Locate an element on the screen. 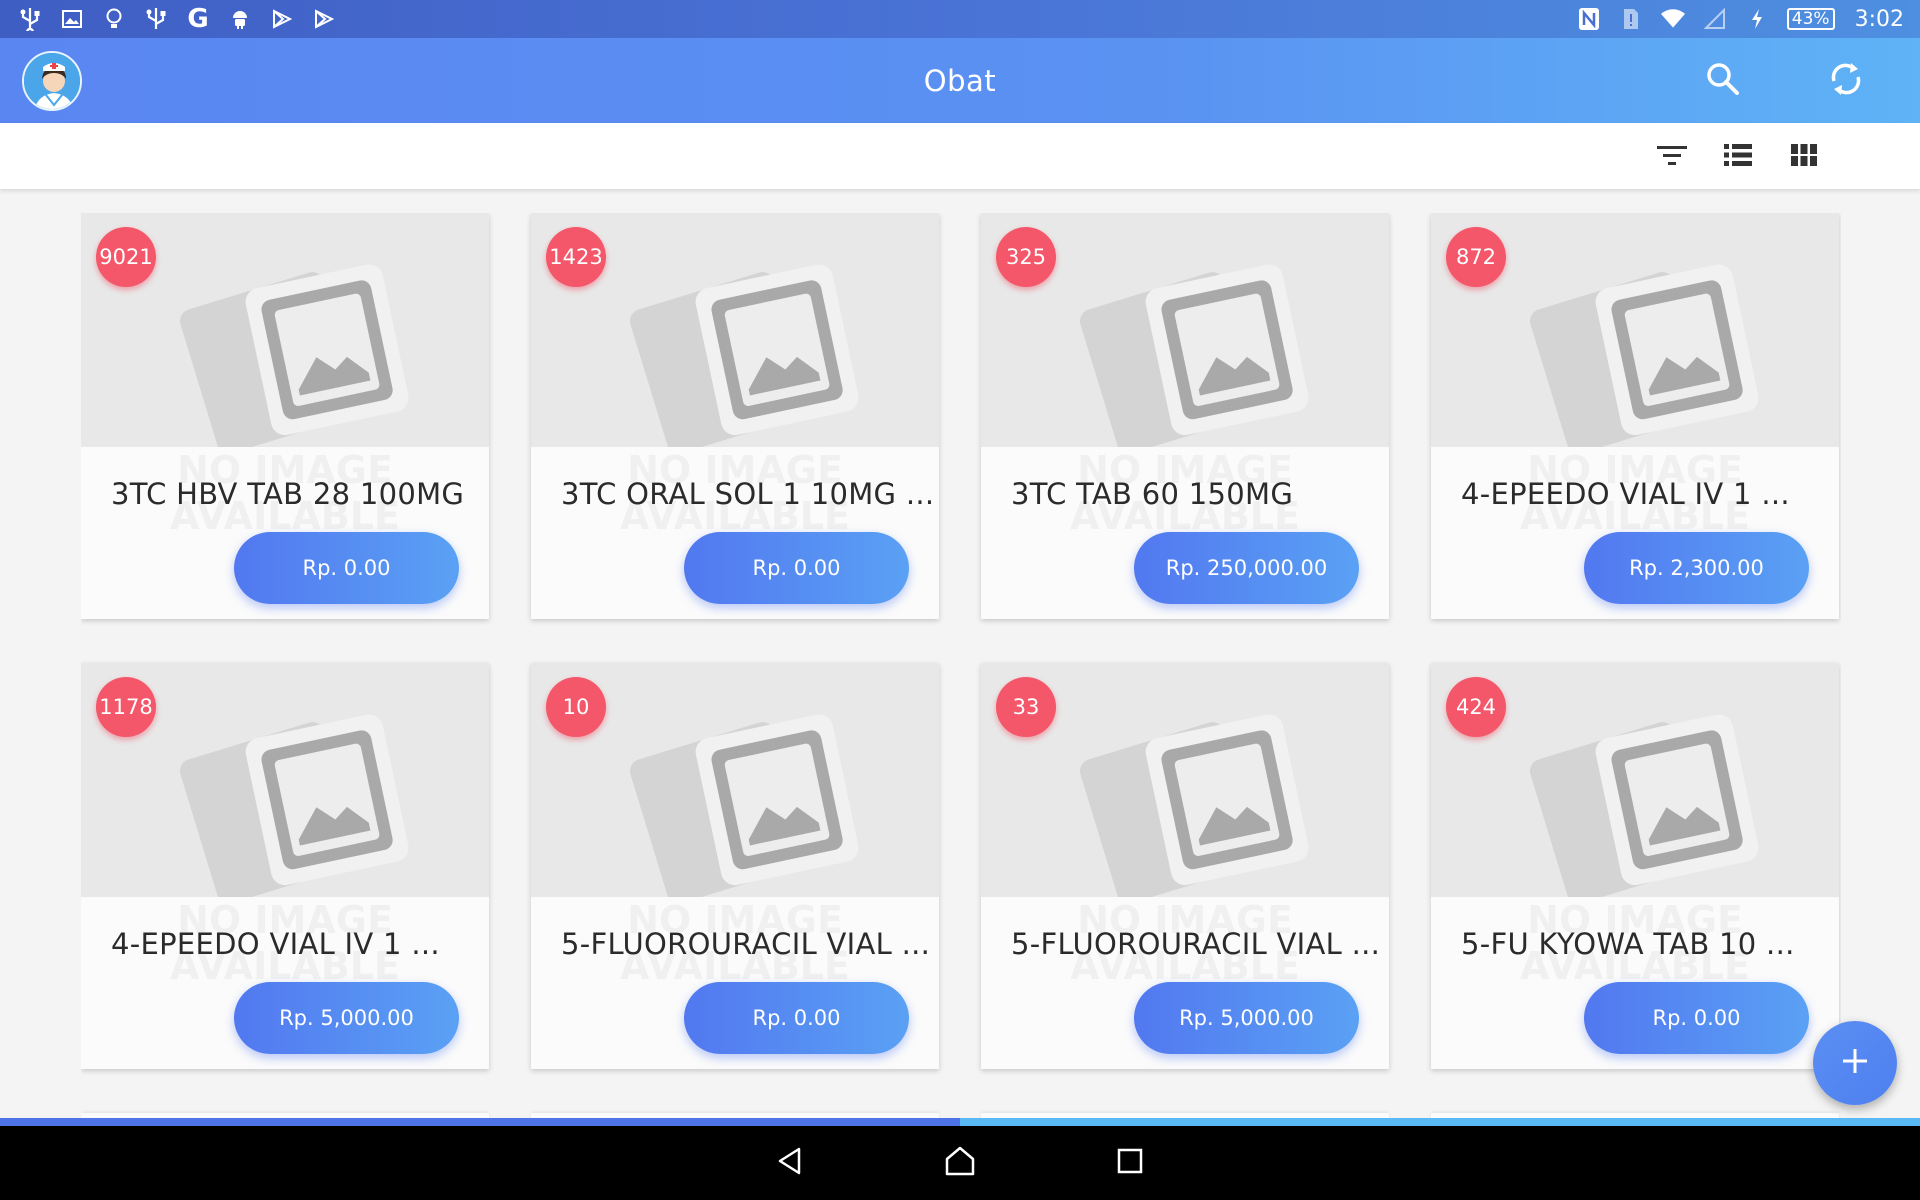 This screenshot has height=1200, width=1920. battery-level: 43% is located at coordinates (1810, 19).